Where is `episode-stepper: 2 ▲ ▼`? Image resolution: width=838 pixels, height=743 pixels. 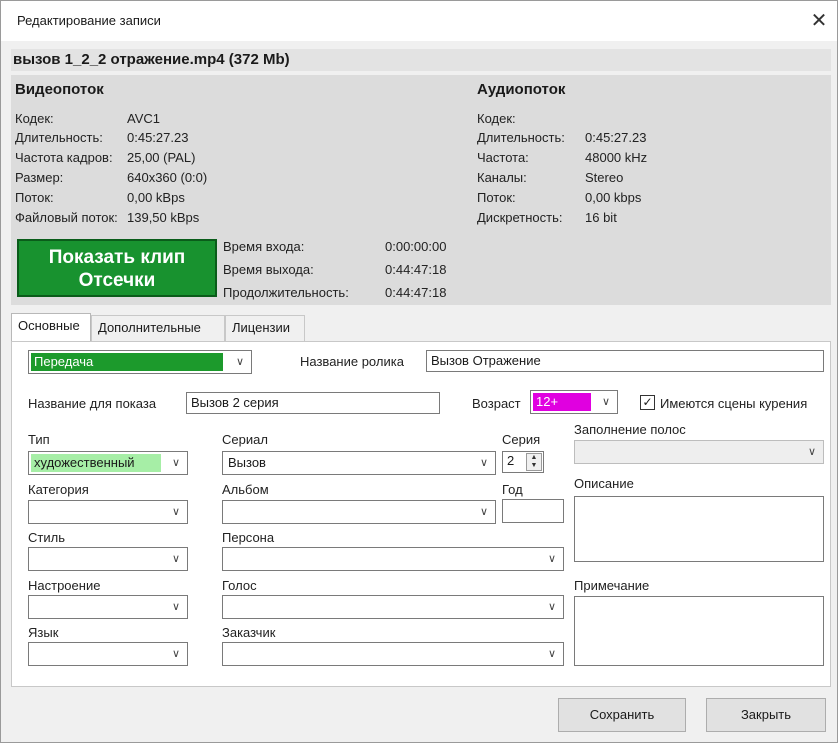
episode-stepper: 2 ▲ ▼ is located at coordinates (523, 462).